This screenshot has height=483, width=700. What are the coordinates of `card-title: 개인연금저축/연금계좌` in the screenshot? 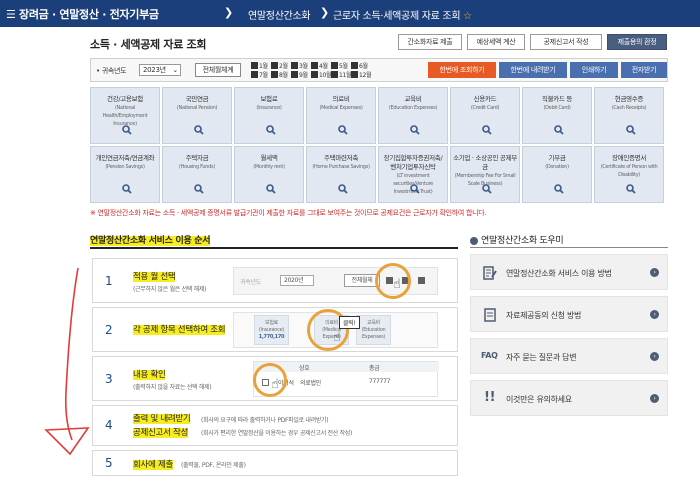 It's located at (125, 158).